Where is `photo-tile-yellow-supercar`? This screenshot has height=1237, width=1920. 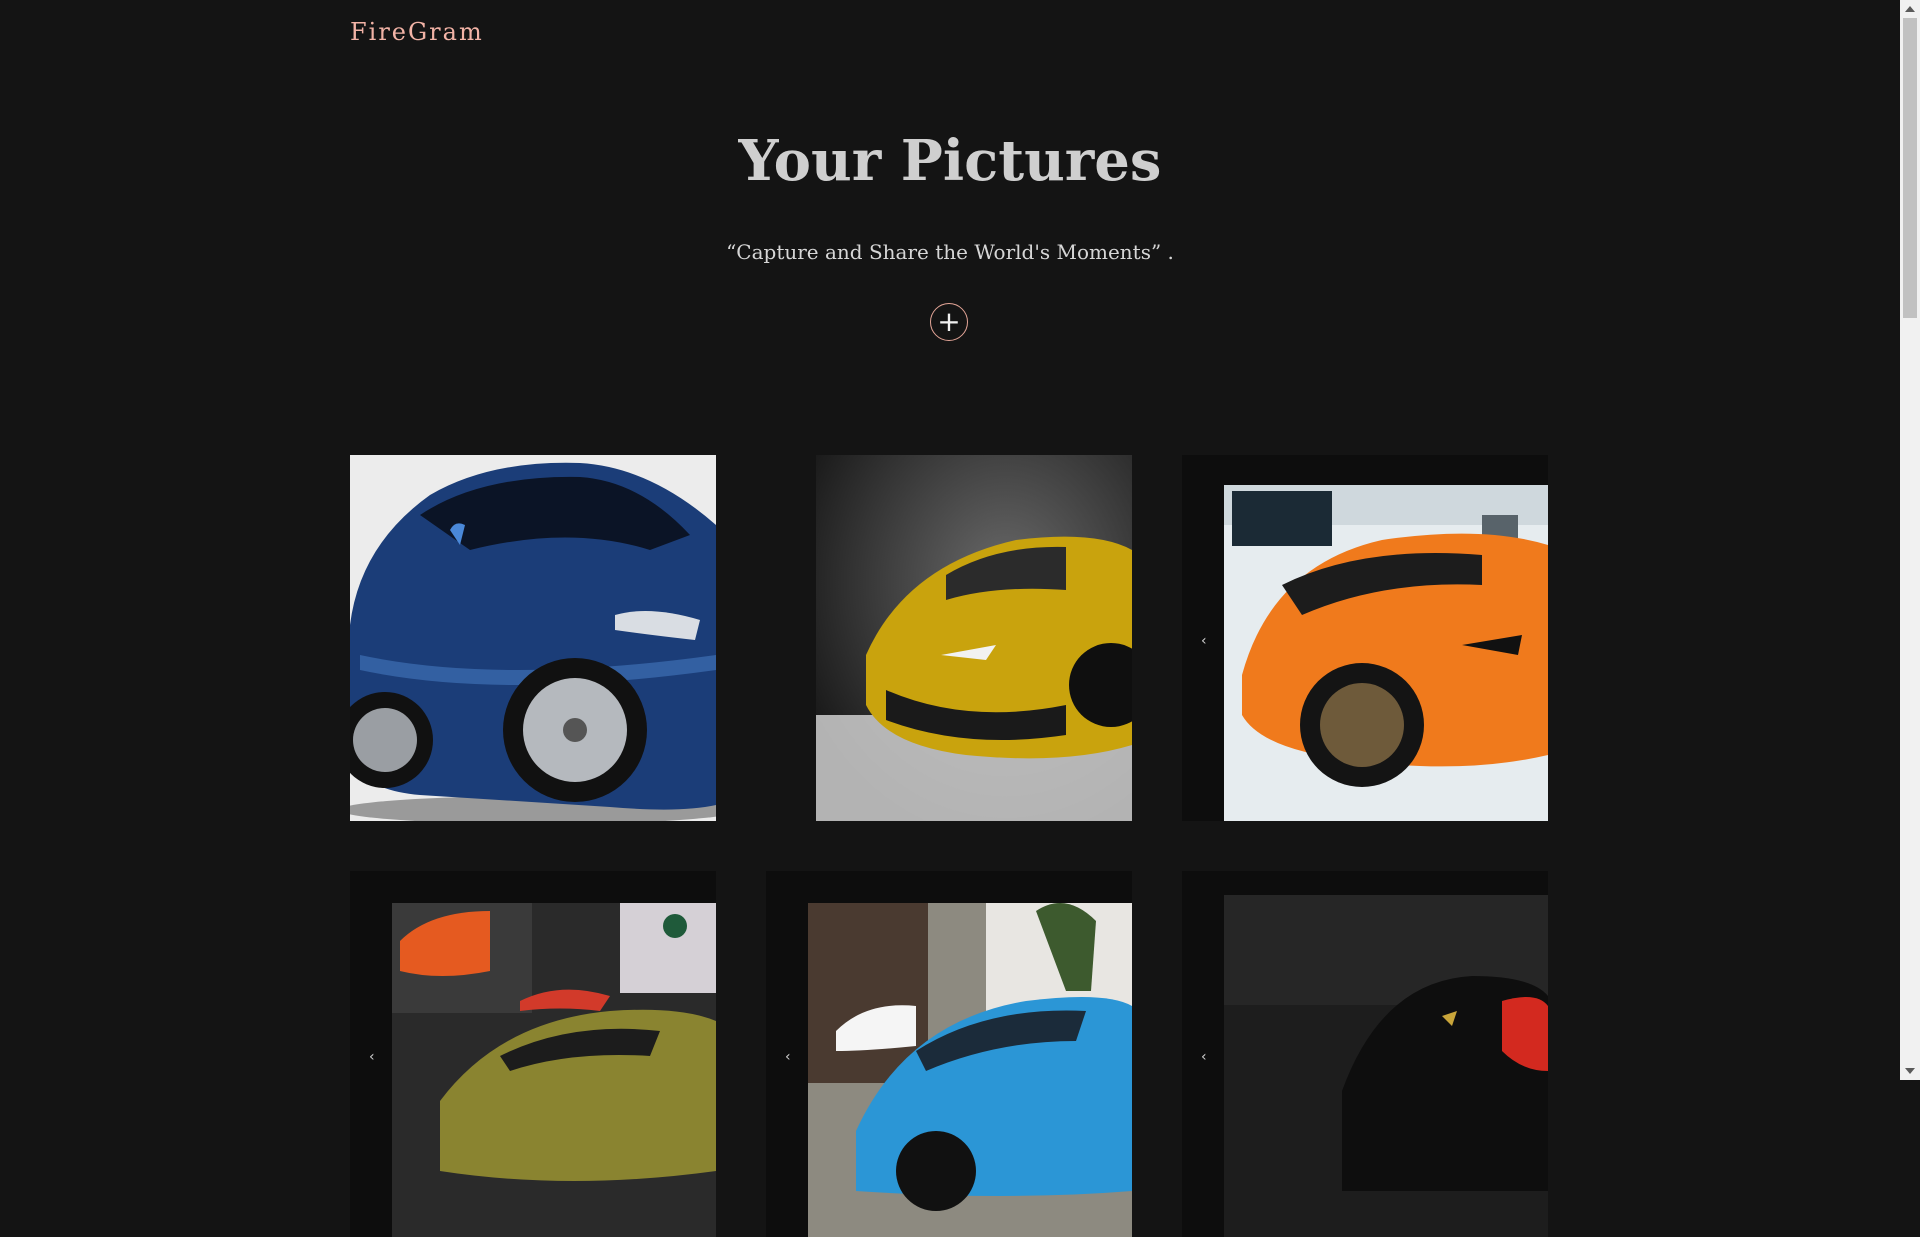
photo-tile-yellow-supercar is located at coordinates (949, 638).